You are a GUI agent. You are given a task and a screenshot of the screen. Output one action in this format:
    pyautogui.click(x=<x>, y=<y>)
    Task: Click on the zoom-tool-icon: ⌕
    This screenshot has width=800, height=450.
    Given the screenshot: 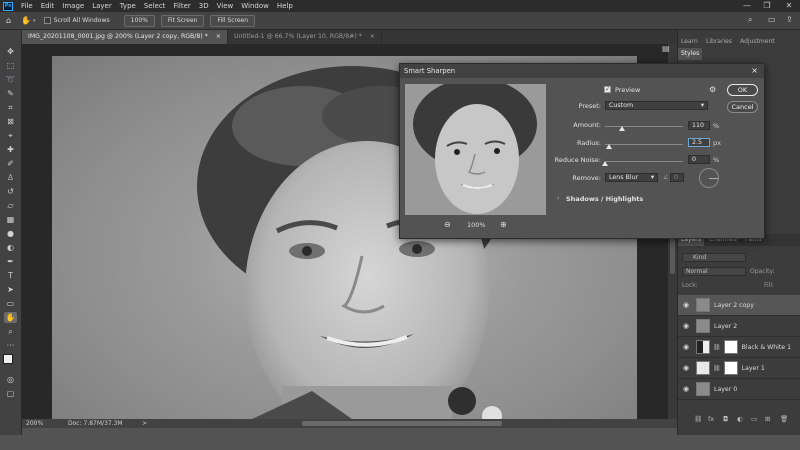 What is the action you would take?
    pyautogui.click(x=10, y=331)
    